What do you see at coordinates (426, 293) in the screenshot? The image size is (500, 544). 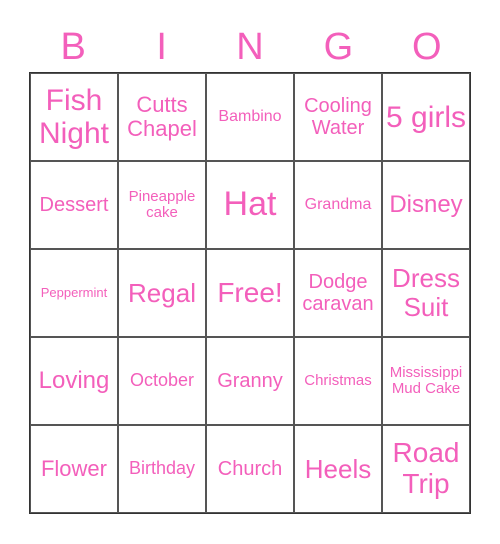 I see `bingo-cell: Dress Suit` at bounding box center [426, 293].